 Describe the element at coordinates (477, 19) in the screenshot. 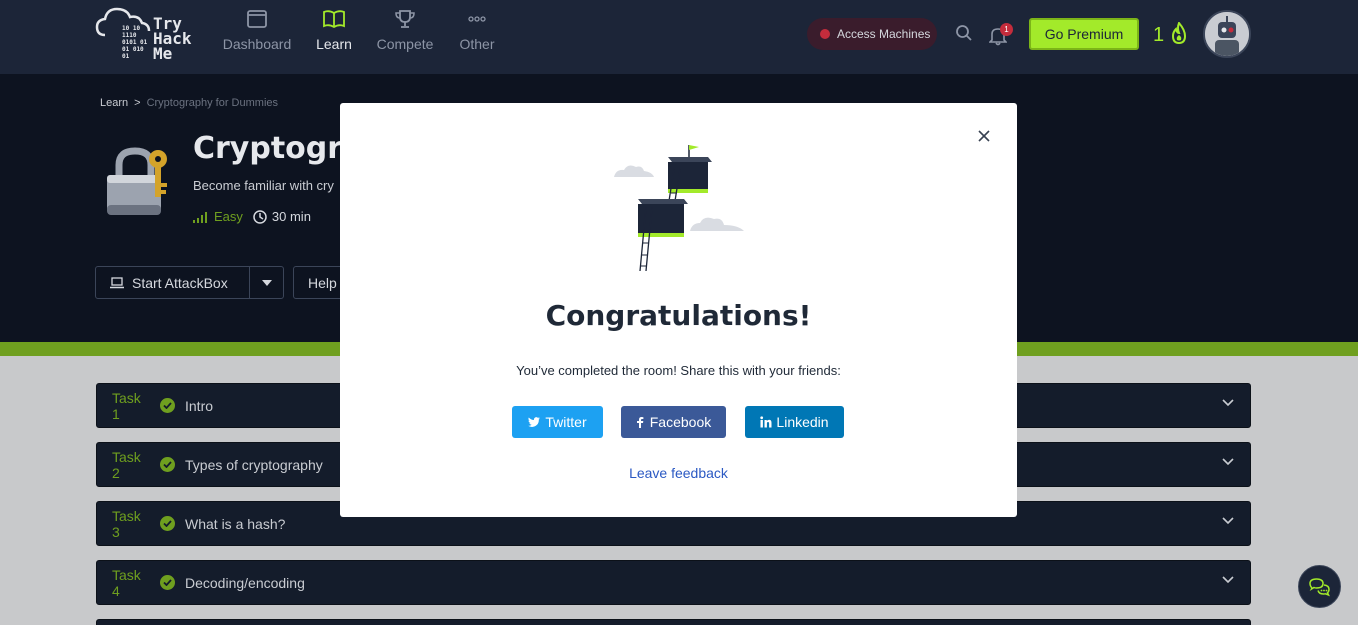

I see `more-icon` at that location.